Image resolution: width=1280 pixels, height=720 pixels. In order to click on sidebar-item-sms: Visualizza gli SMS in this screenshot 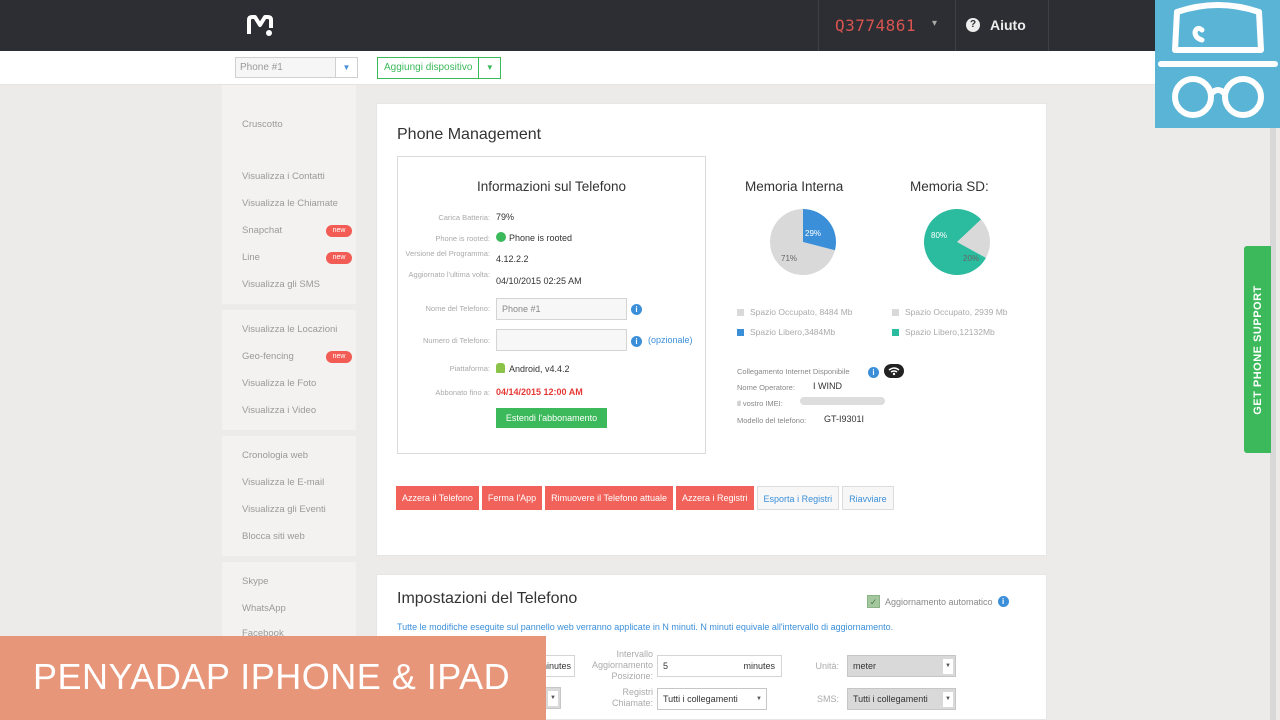, I will do `click(289, 284)`.